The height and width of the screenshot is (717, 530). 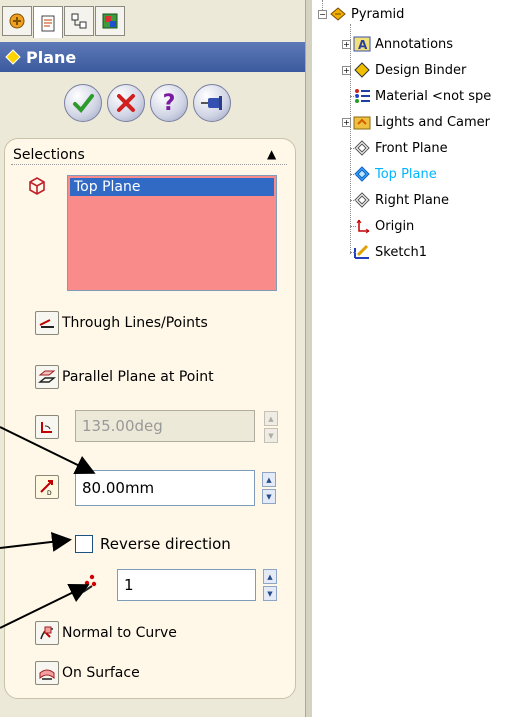 I want to click on offset-distance-option: D, so click(x=48, y=487).